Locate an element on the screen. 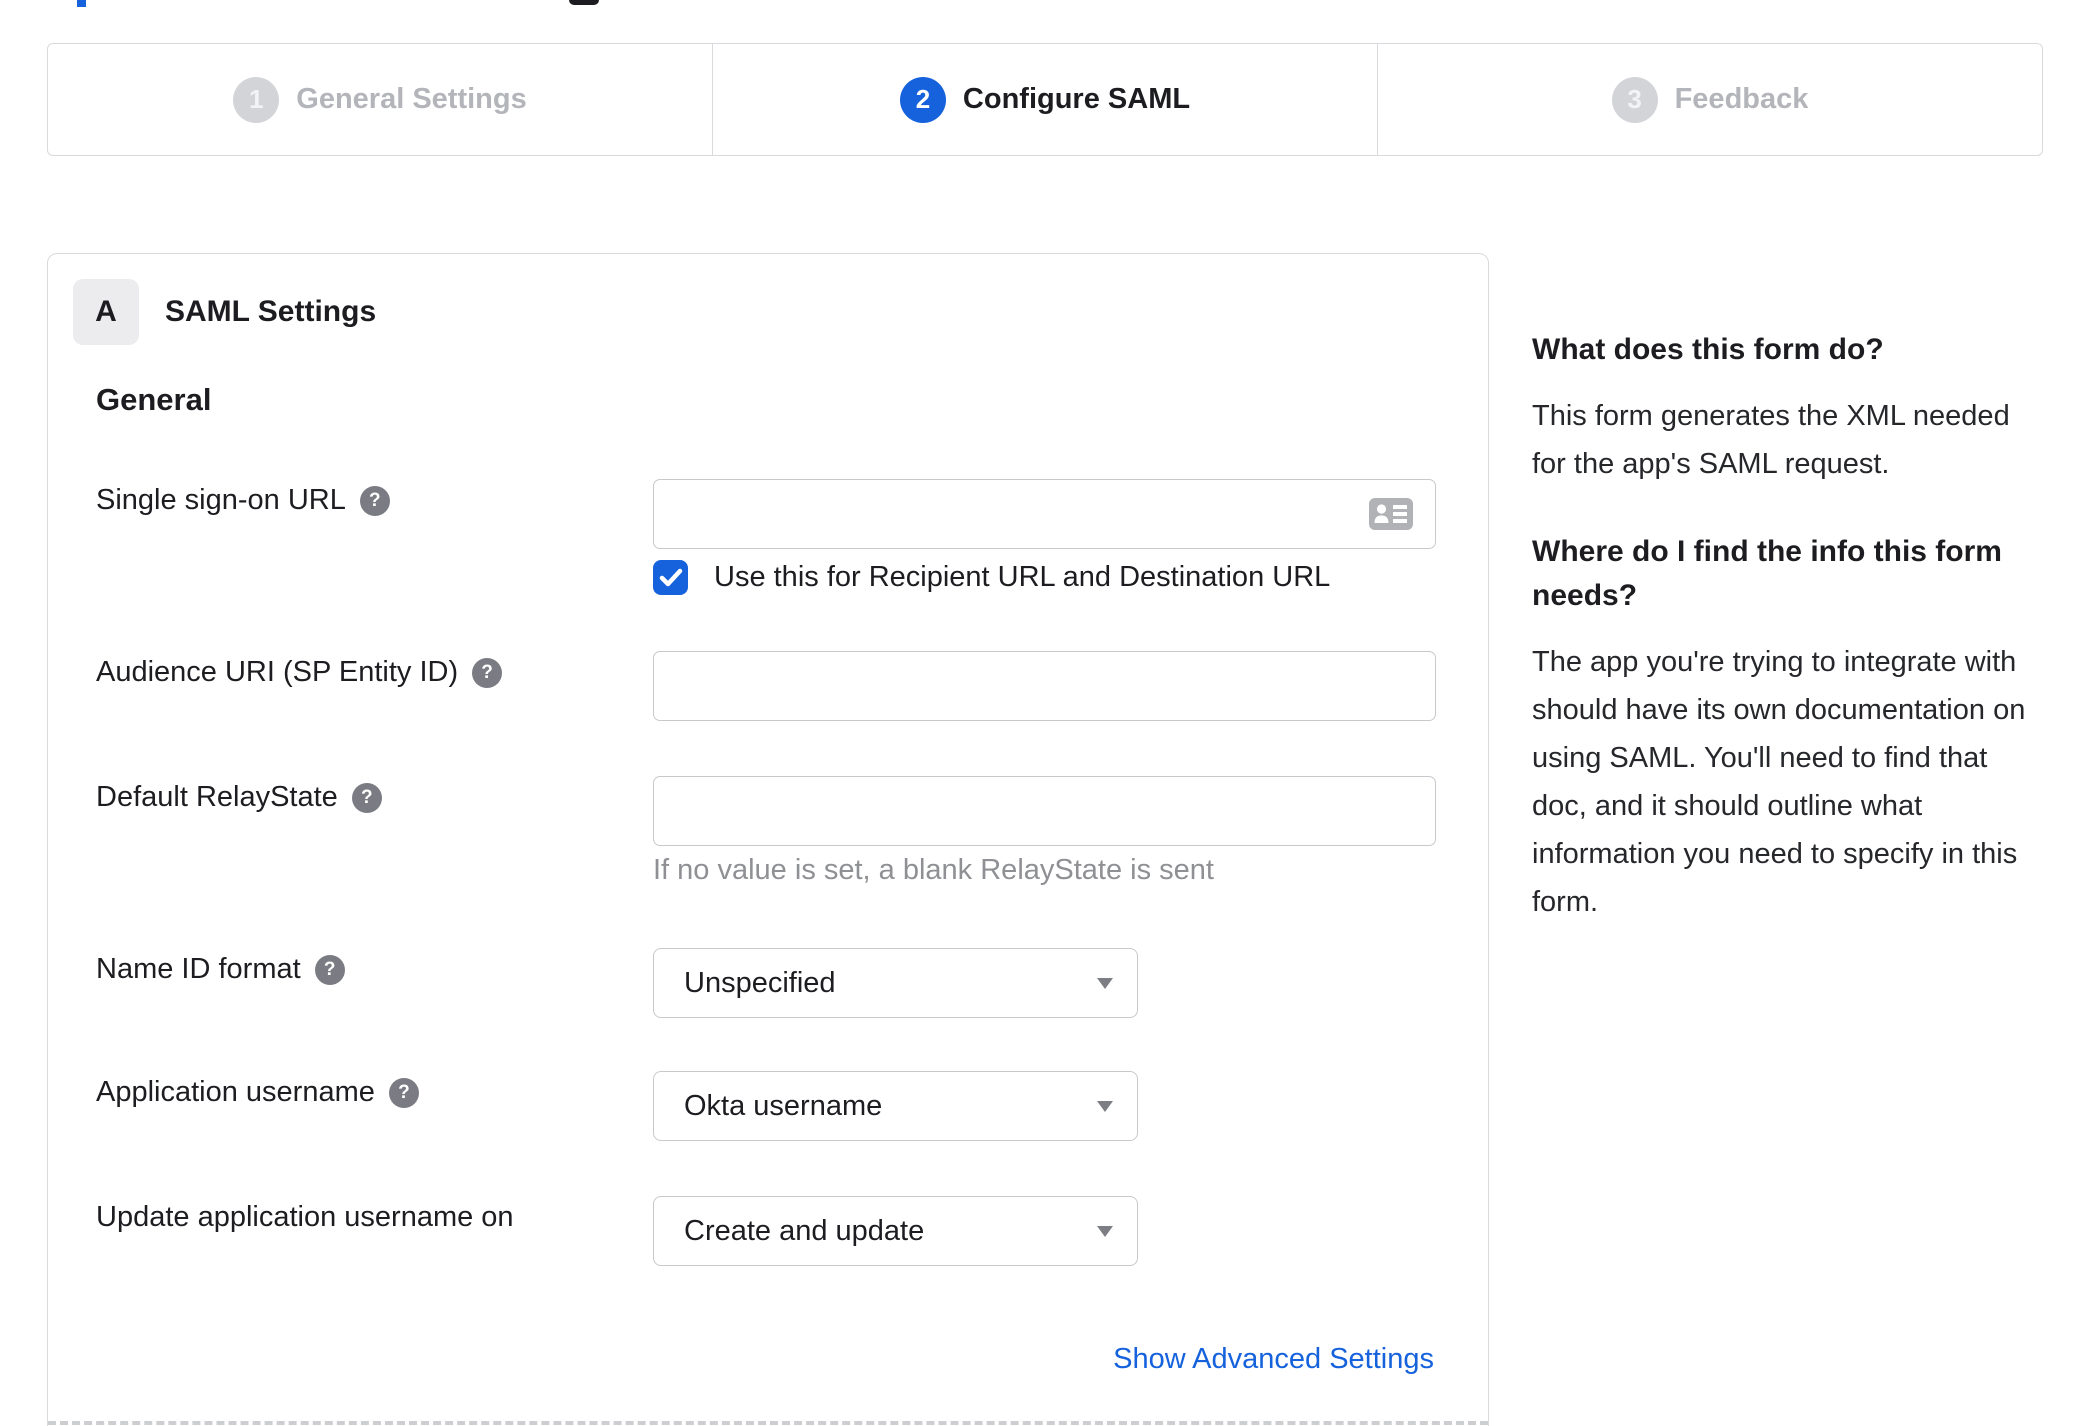 The height and width of the screenshot is (1426, 2092). step-number-badge: 2 is located at coordinates (922, 99).